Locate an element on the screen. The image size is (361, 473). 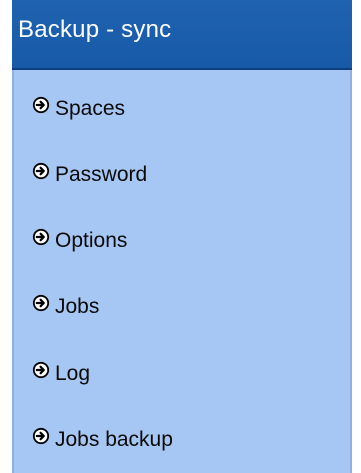
menu-item-label: Log is located at coordinates (73, 373).